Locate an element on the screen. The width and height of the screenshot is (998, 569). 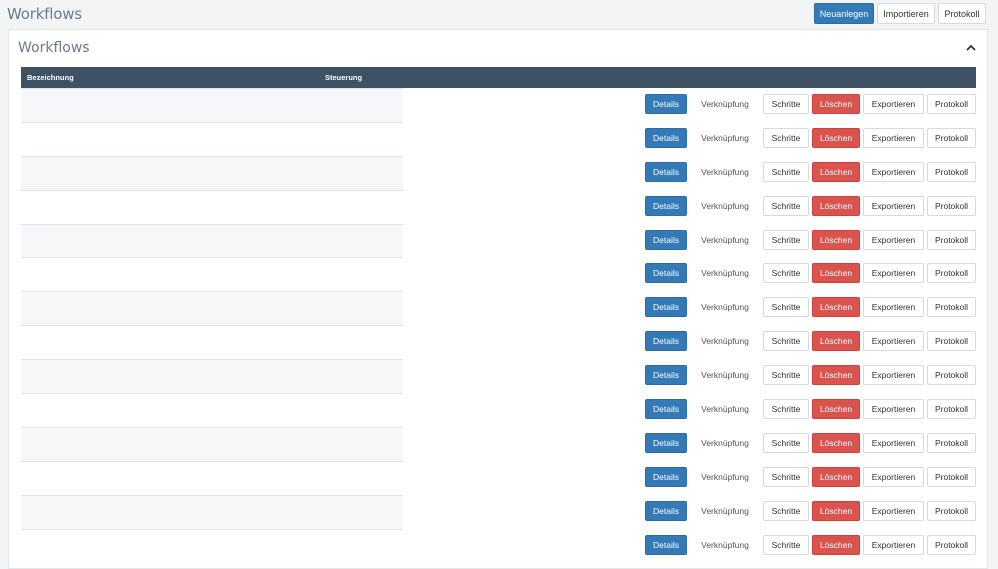
log-button: Protokoll is located at coordinates (962, 13).